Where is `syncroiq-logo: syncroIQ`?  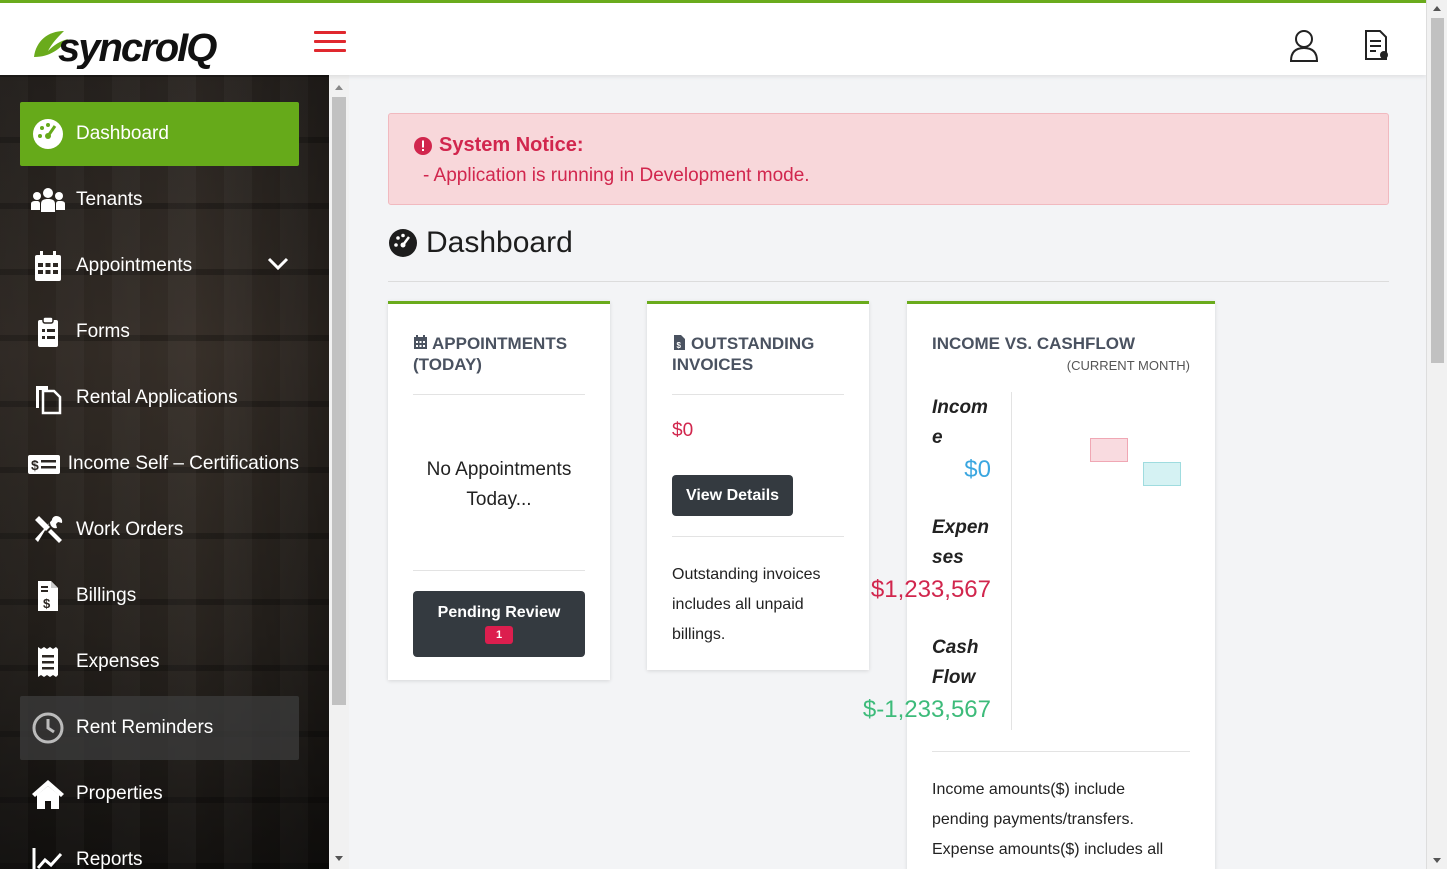
syncroiq-logo: syncroIQ is located at coordinates (142, 45).